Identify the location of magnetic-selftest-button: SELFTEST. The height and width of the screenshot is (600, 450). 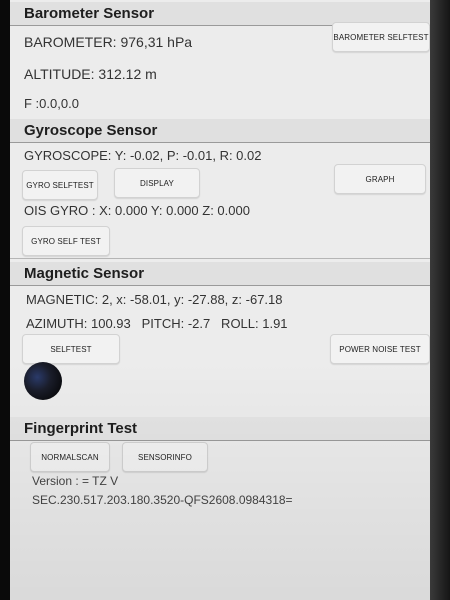
(71, 349).